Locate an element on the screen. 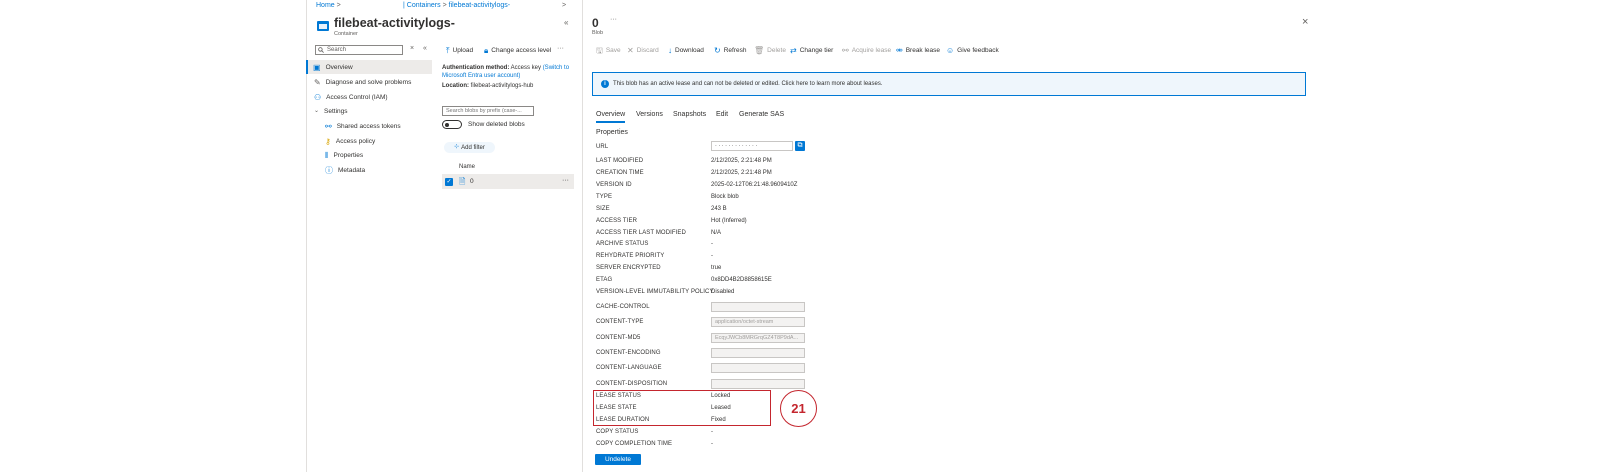 The image size is (1622, 472). tab-edit: Edit is located at coordinates (722, 114).